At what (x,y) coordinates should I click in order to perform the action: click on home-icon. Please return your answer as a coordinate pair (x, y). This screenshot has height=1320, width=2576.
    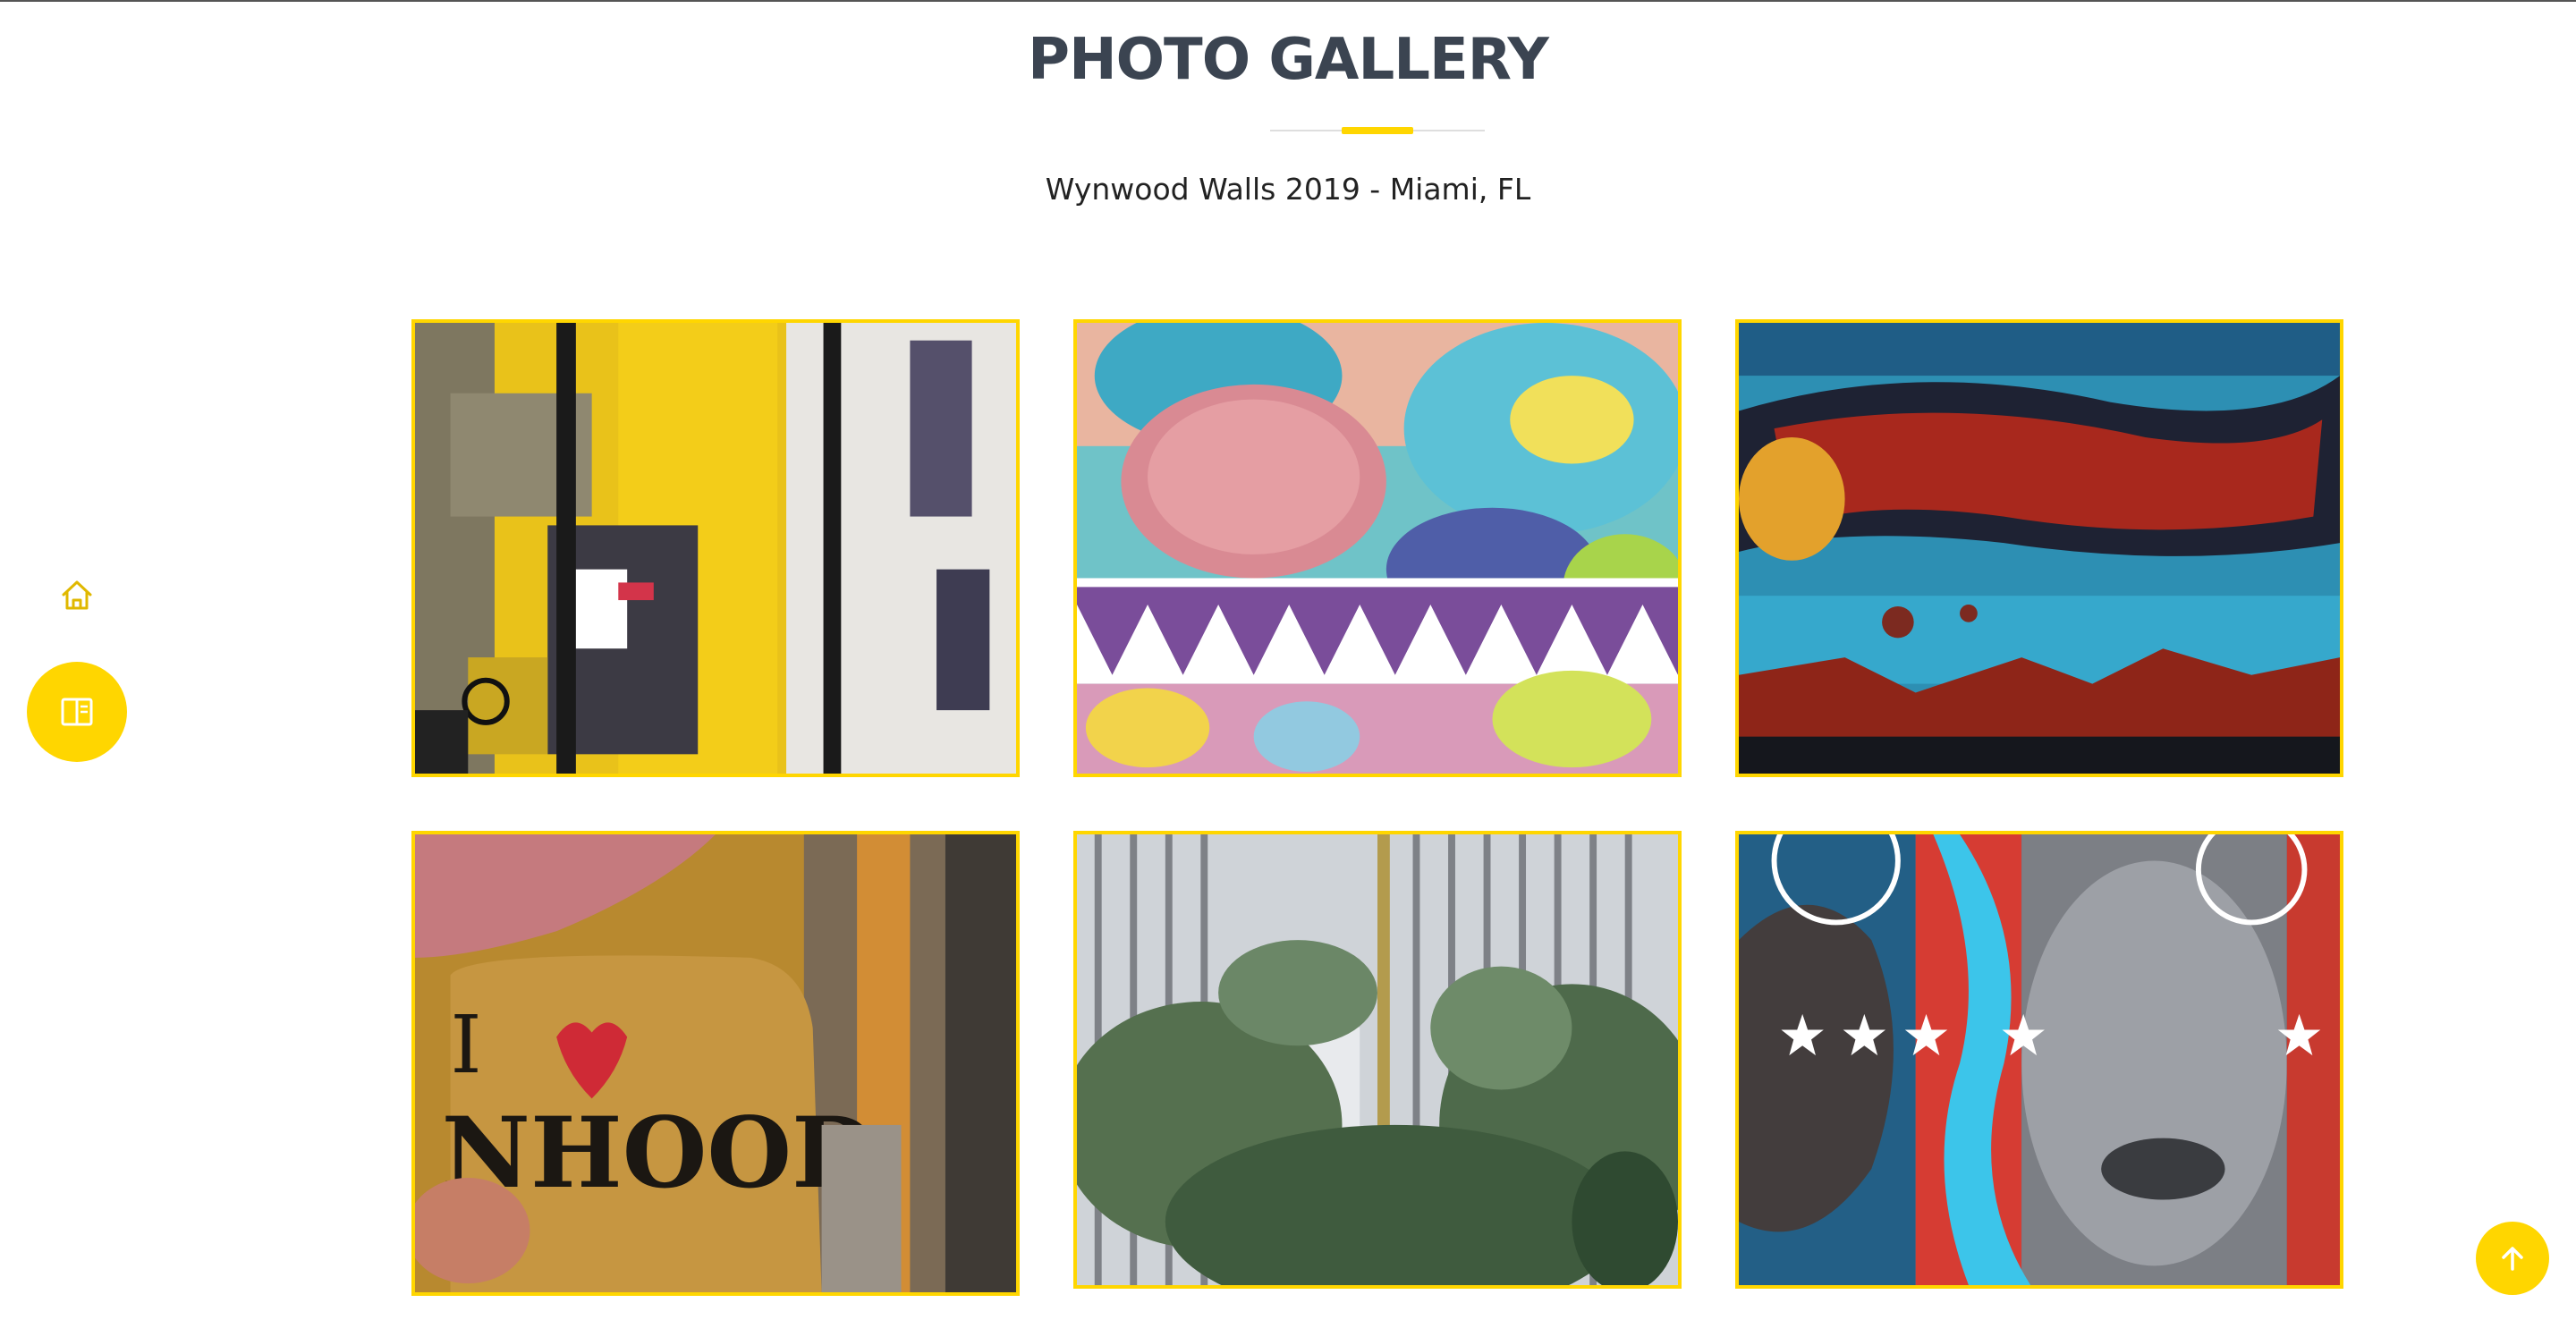
    Looking at the image, I should click on (77, 595).